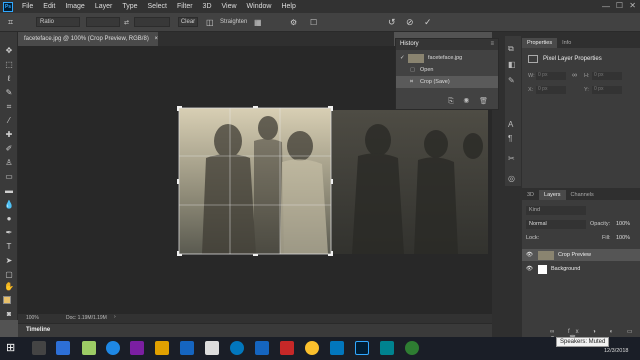 The image size is (640, 360). I want to click on swap-icon: ⇄, so click(126, 22).